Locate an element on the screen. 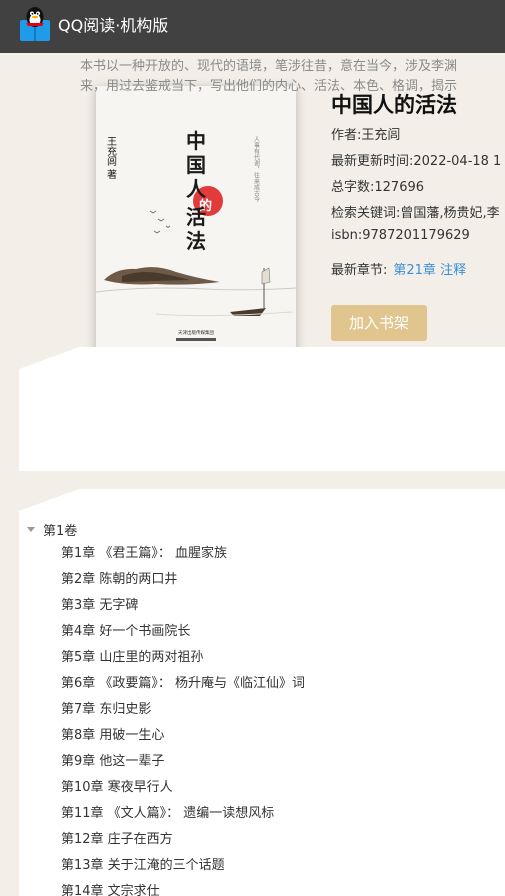 The image size is (505, 896). chapter-item: 第10章 寒夜早行人 is located at coordinates (183, 788).